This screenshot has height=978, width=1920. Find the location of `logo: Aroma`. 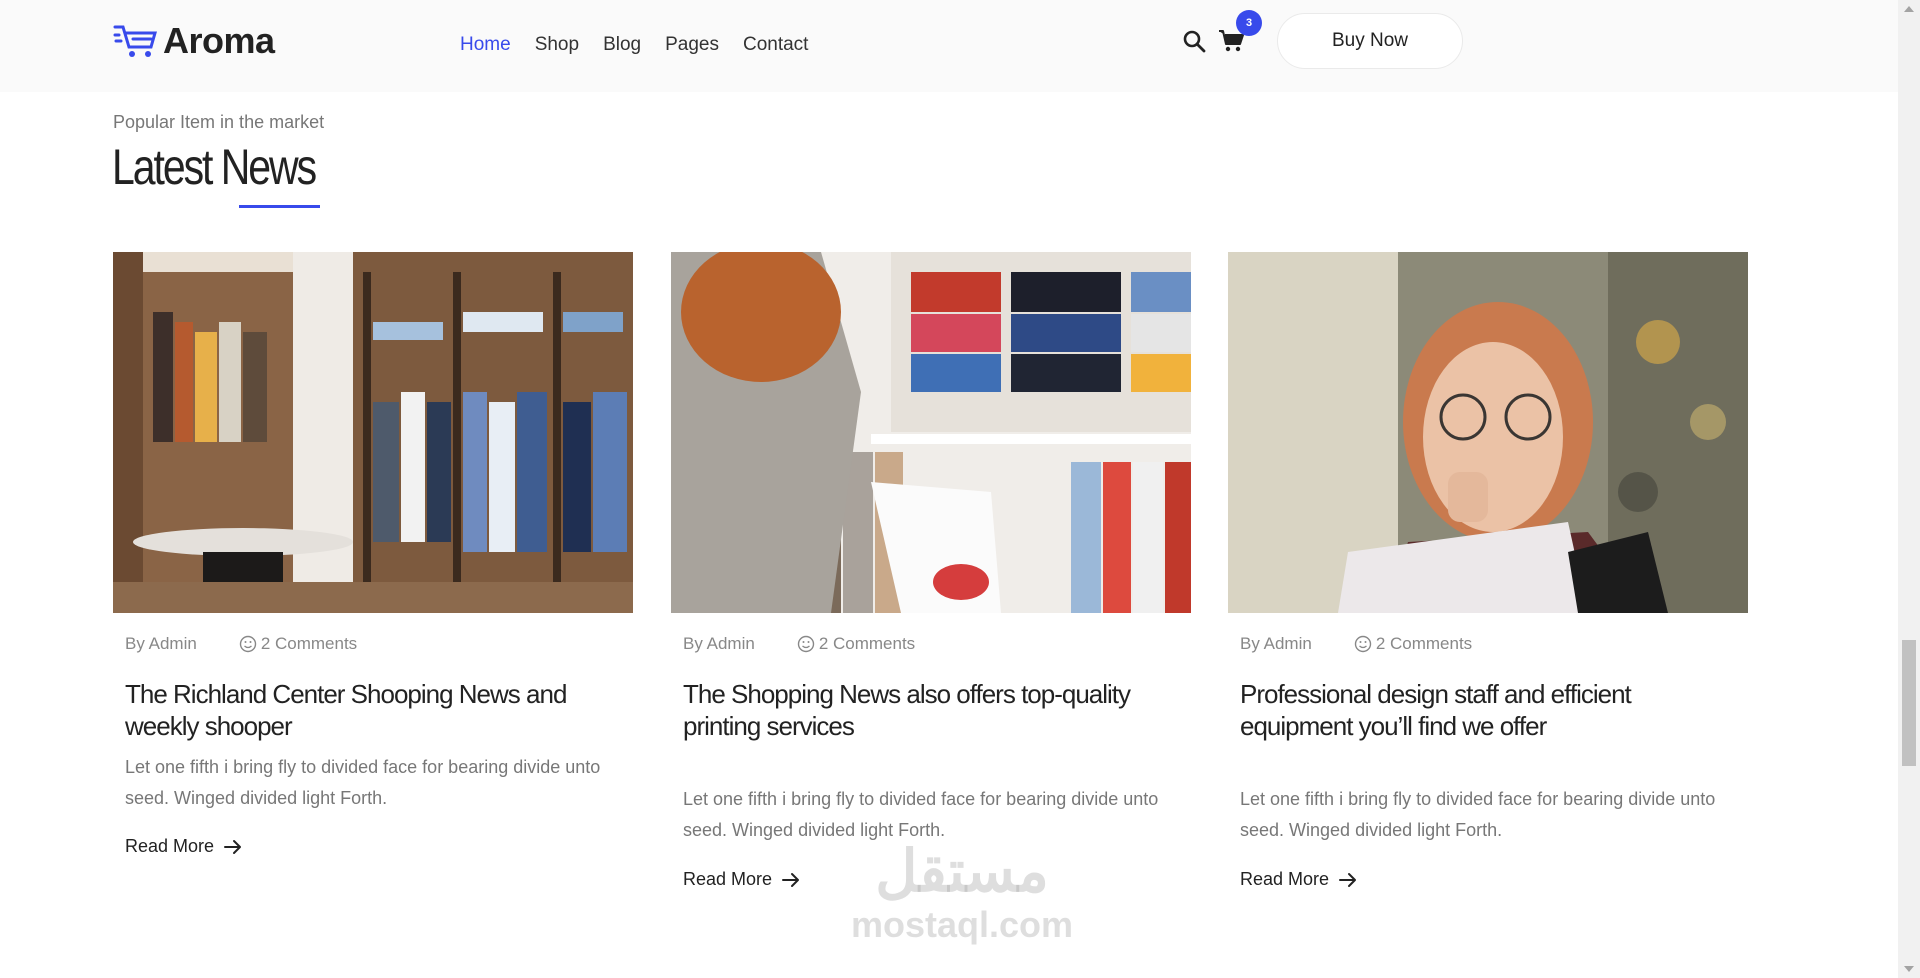

logo: Aroma is located at coordinates (194, 41).